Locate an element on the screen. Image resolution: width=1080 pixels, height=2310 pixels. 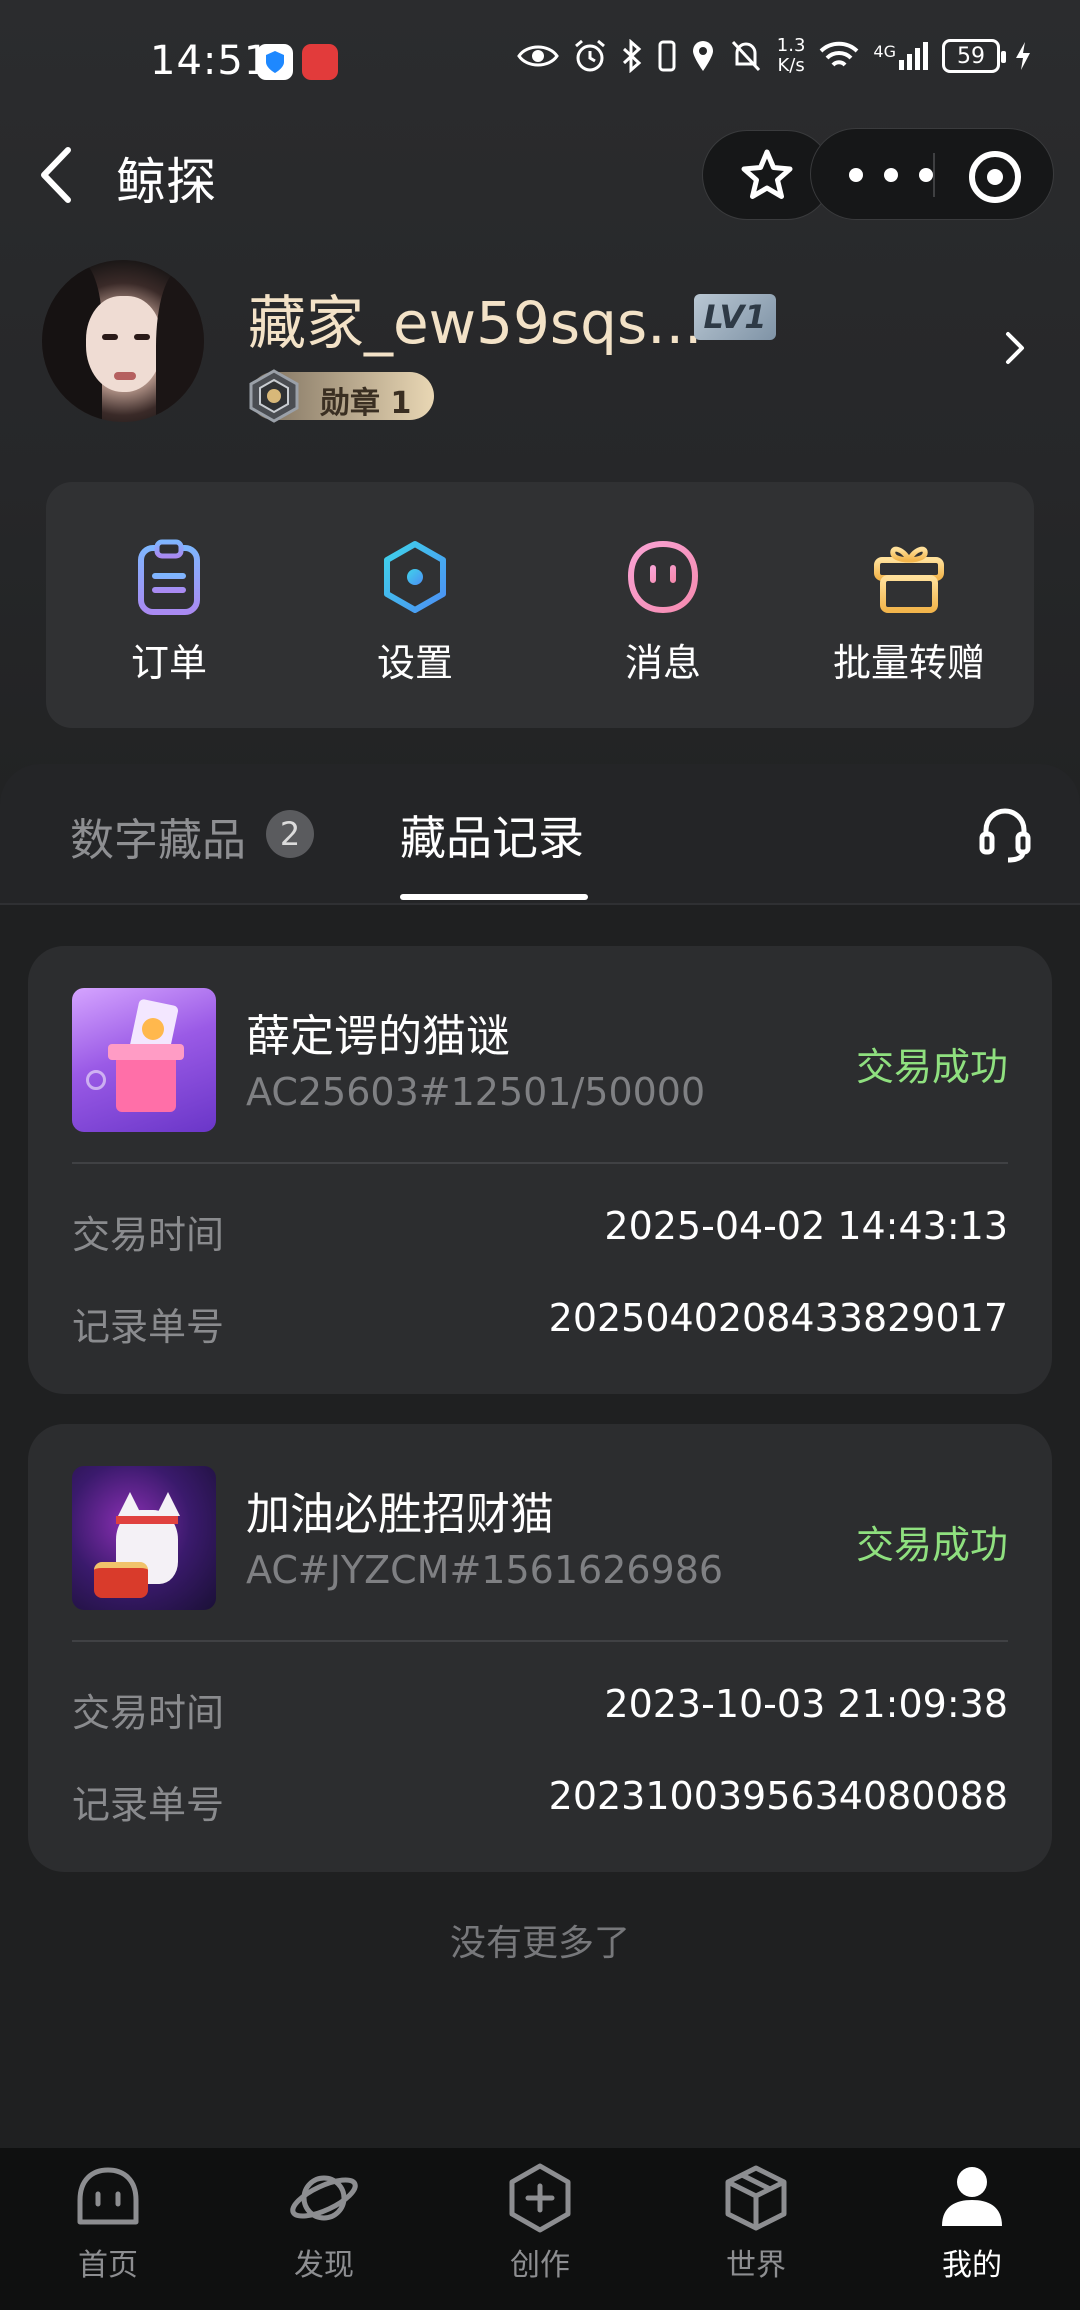
nav-profile: 我的 is located at coordinates (972, 2222).